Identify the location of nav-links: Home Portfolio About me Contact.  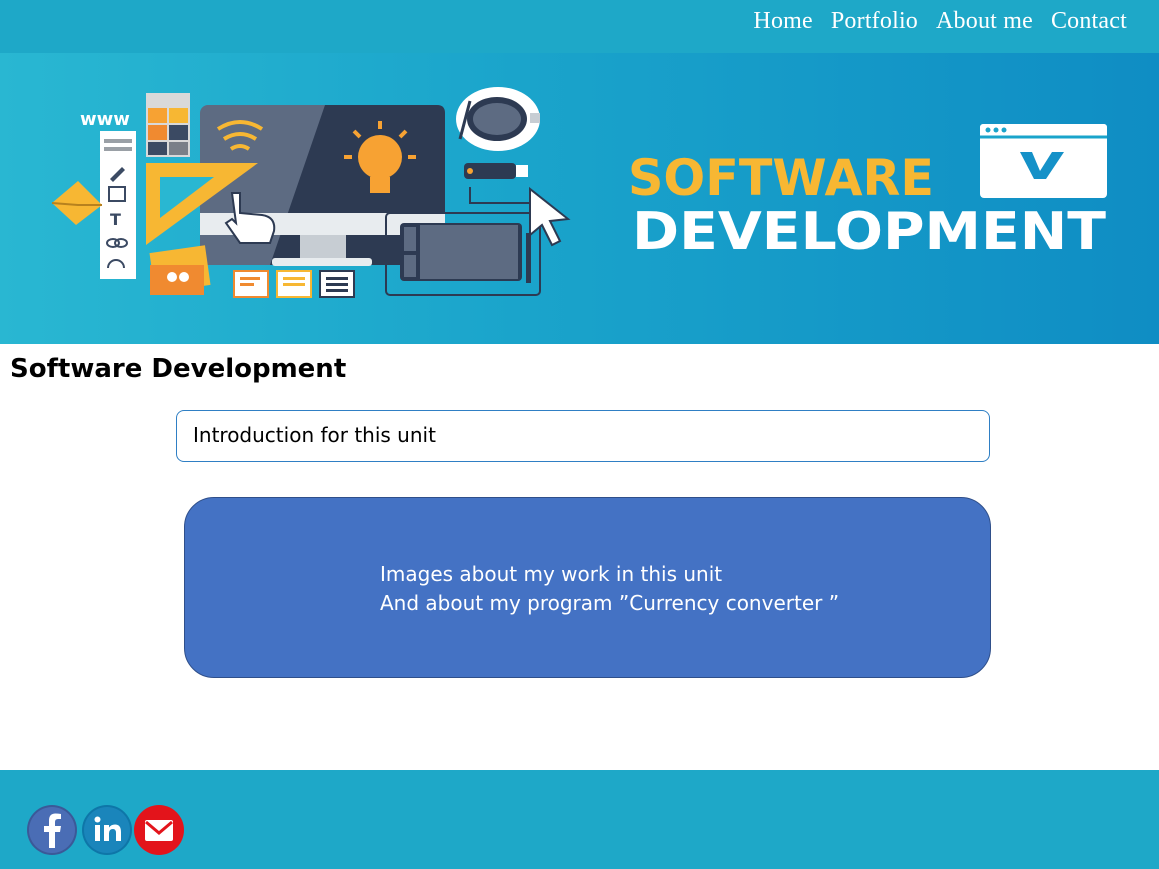
(940, 21).